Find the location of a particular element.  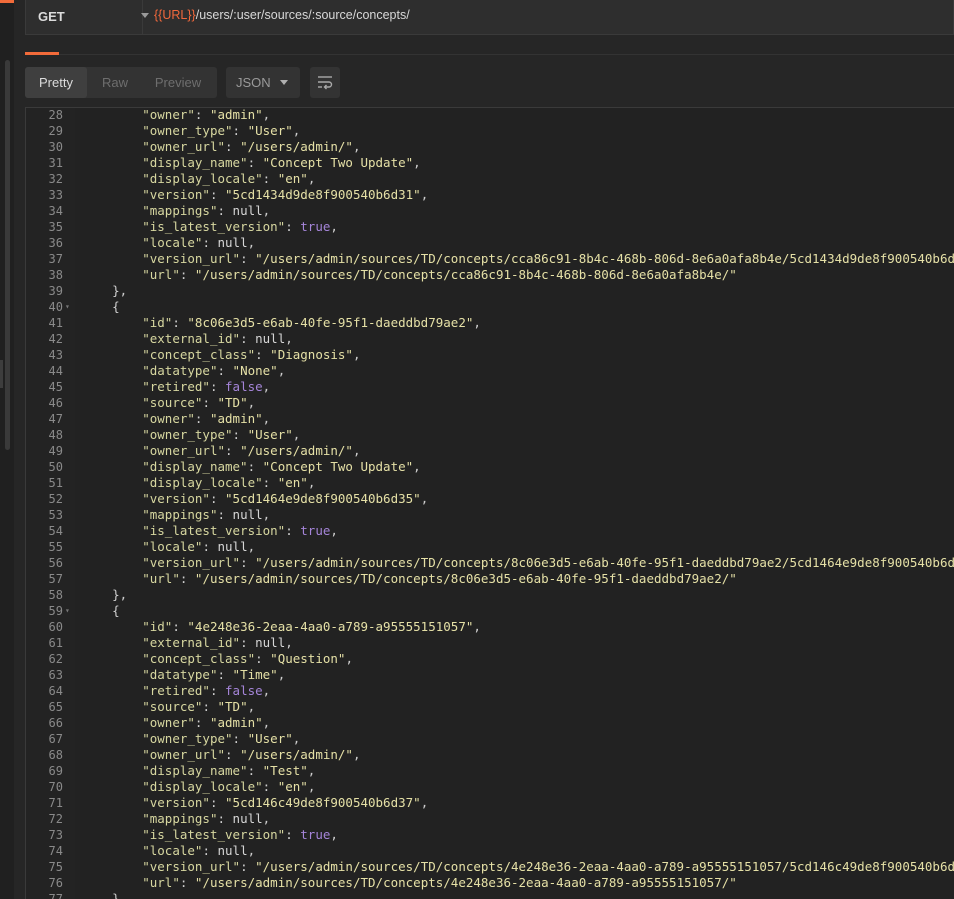

url-variable: {{URL}} is located at coordinates (175, 15).